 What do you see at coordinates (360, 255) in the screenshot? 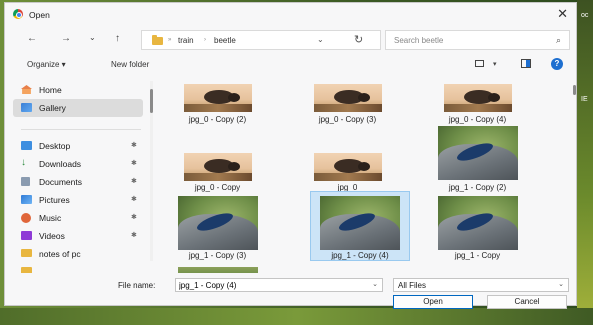
I see `file-name: jpg_1 - Copy (4)` at bounding box center [360, 255].